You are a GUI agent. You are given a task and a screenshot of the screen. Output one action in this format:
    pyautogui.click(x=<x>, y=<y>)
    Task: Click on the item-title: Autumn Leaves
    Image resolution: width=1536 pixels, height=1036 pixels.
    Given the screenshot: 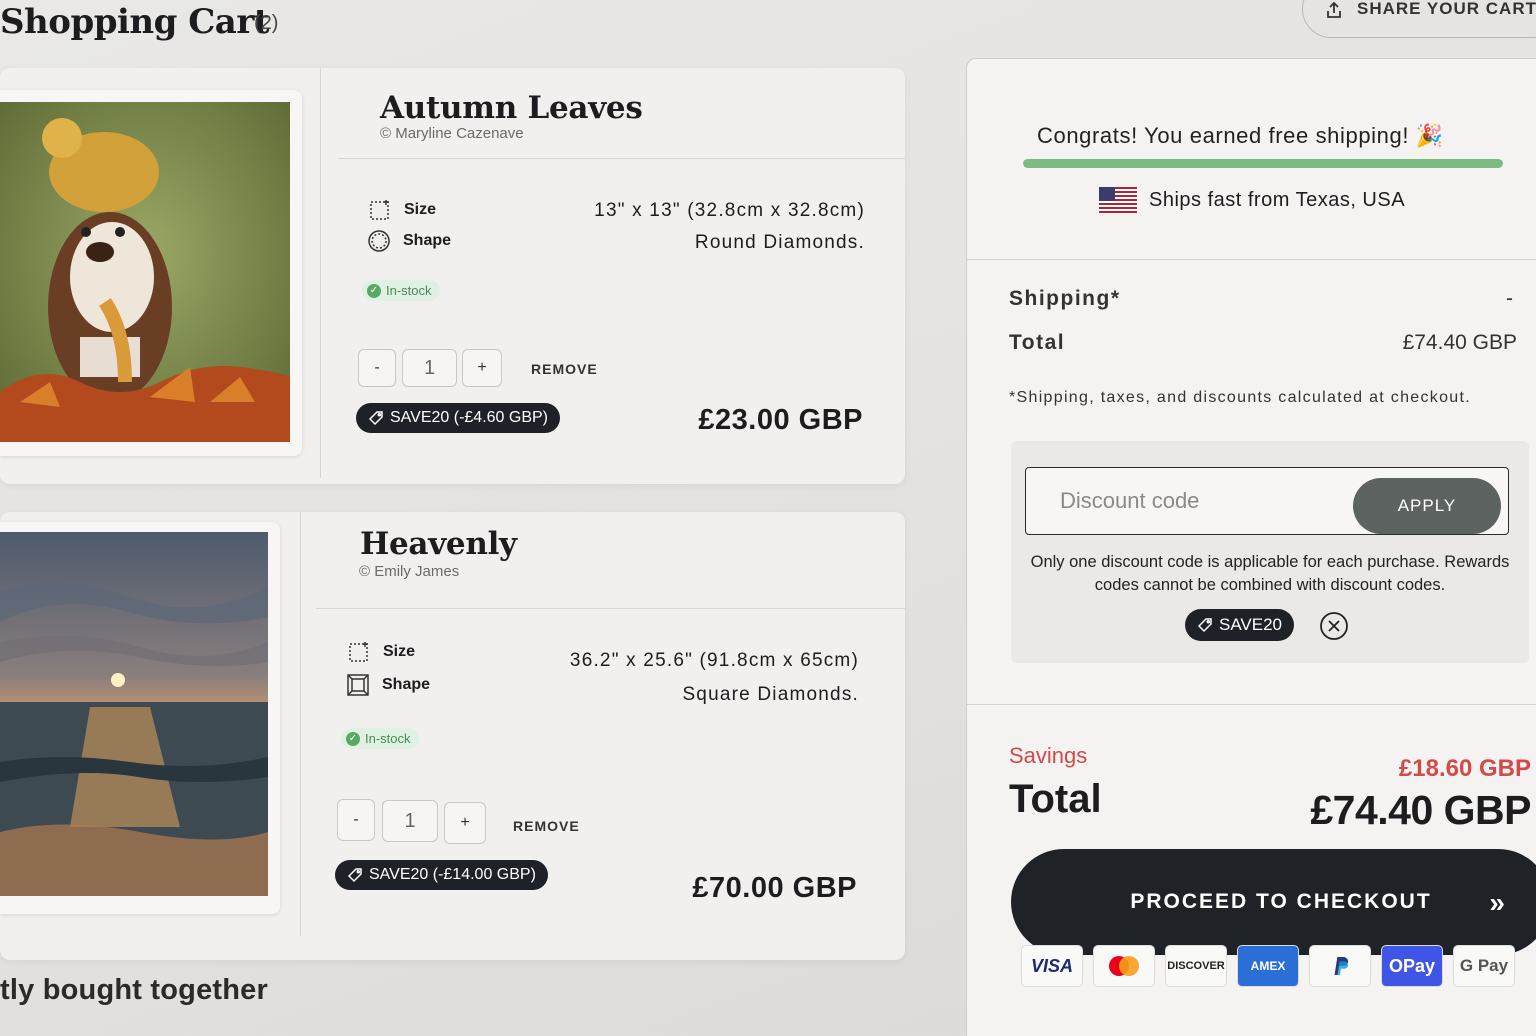 What is the action you would take?
    pyautogui.click(x=511, y=108)
    